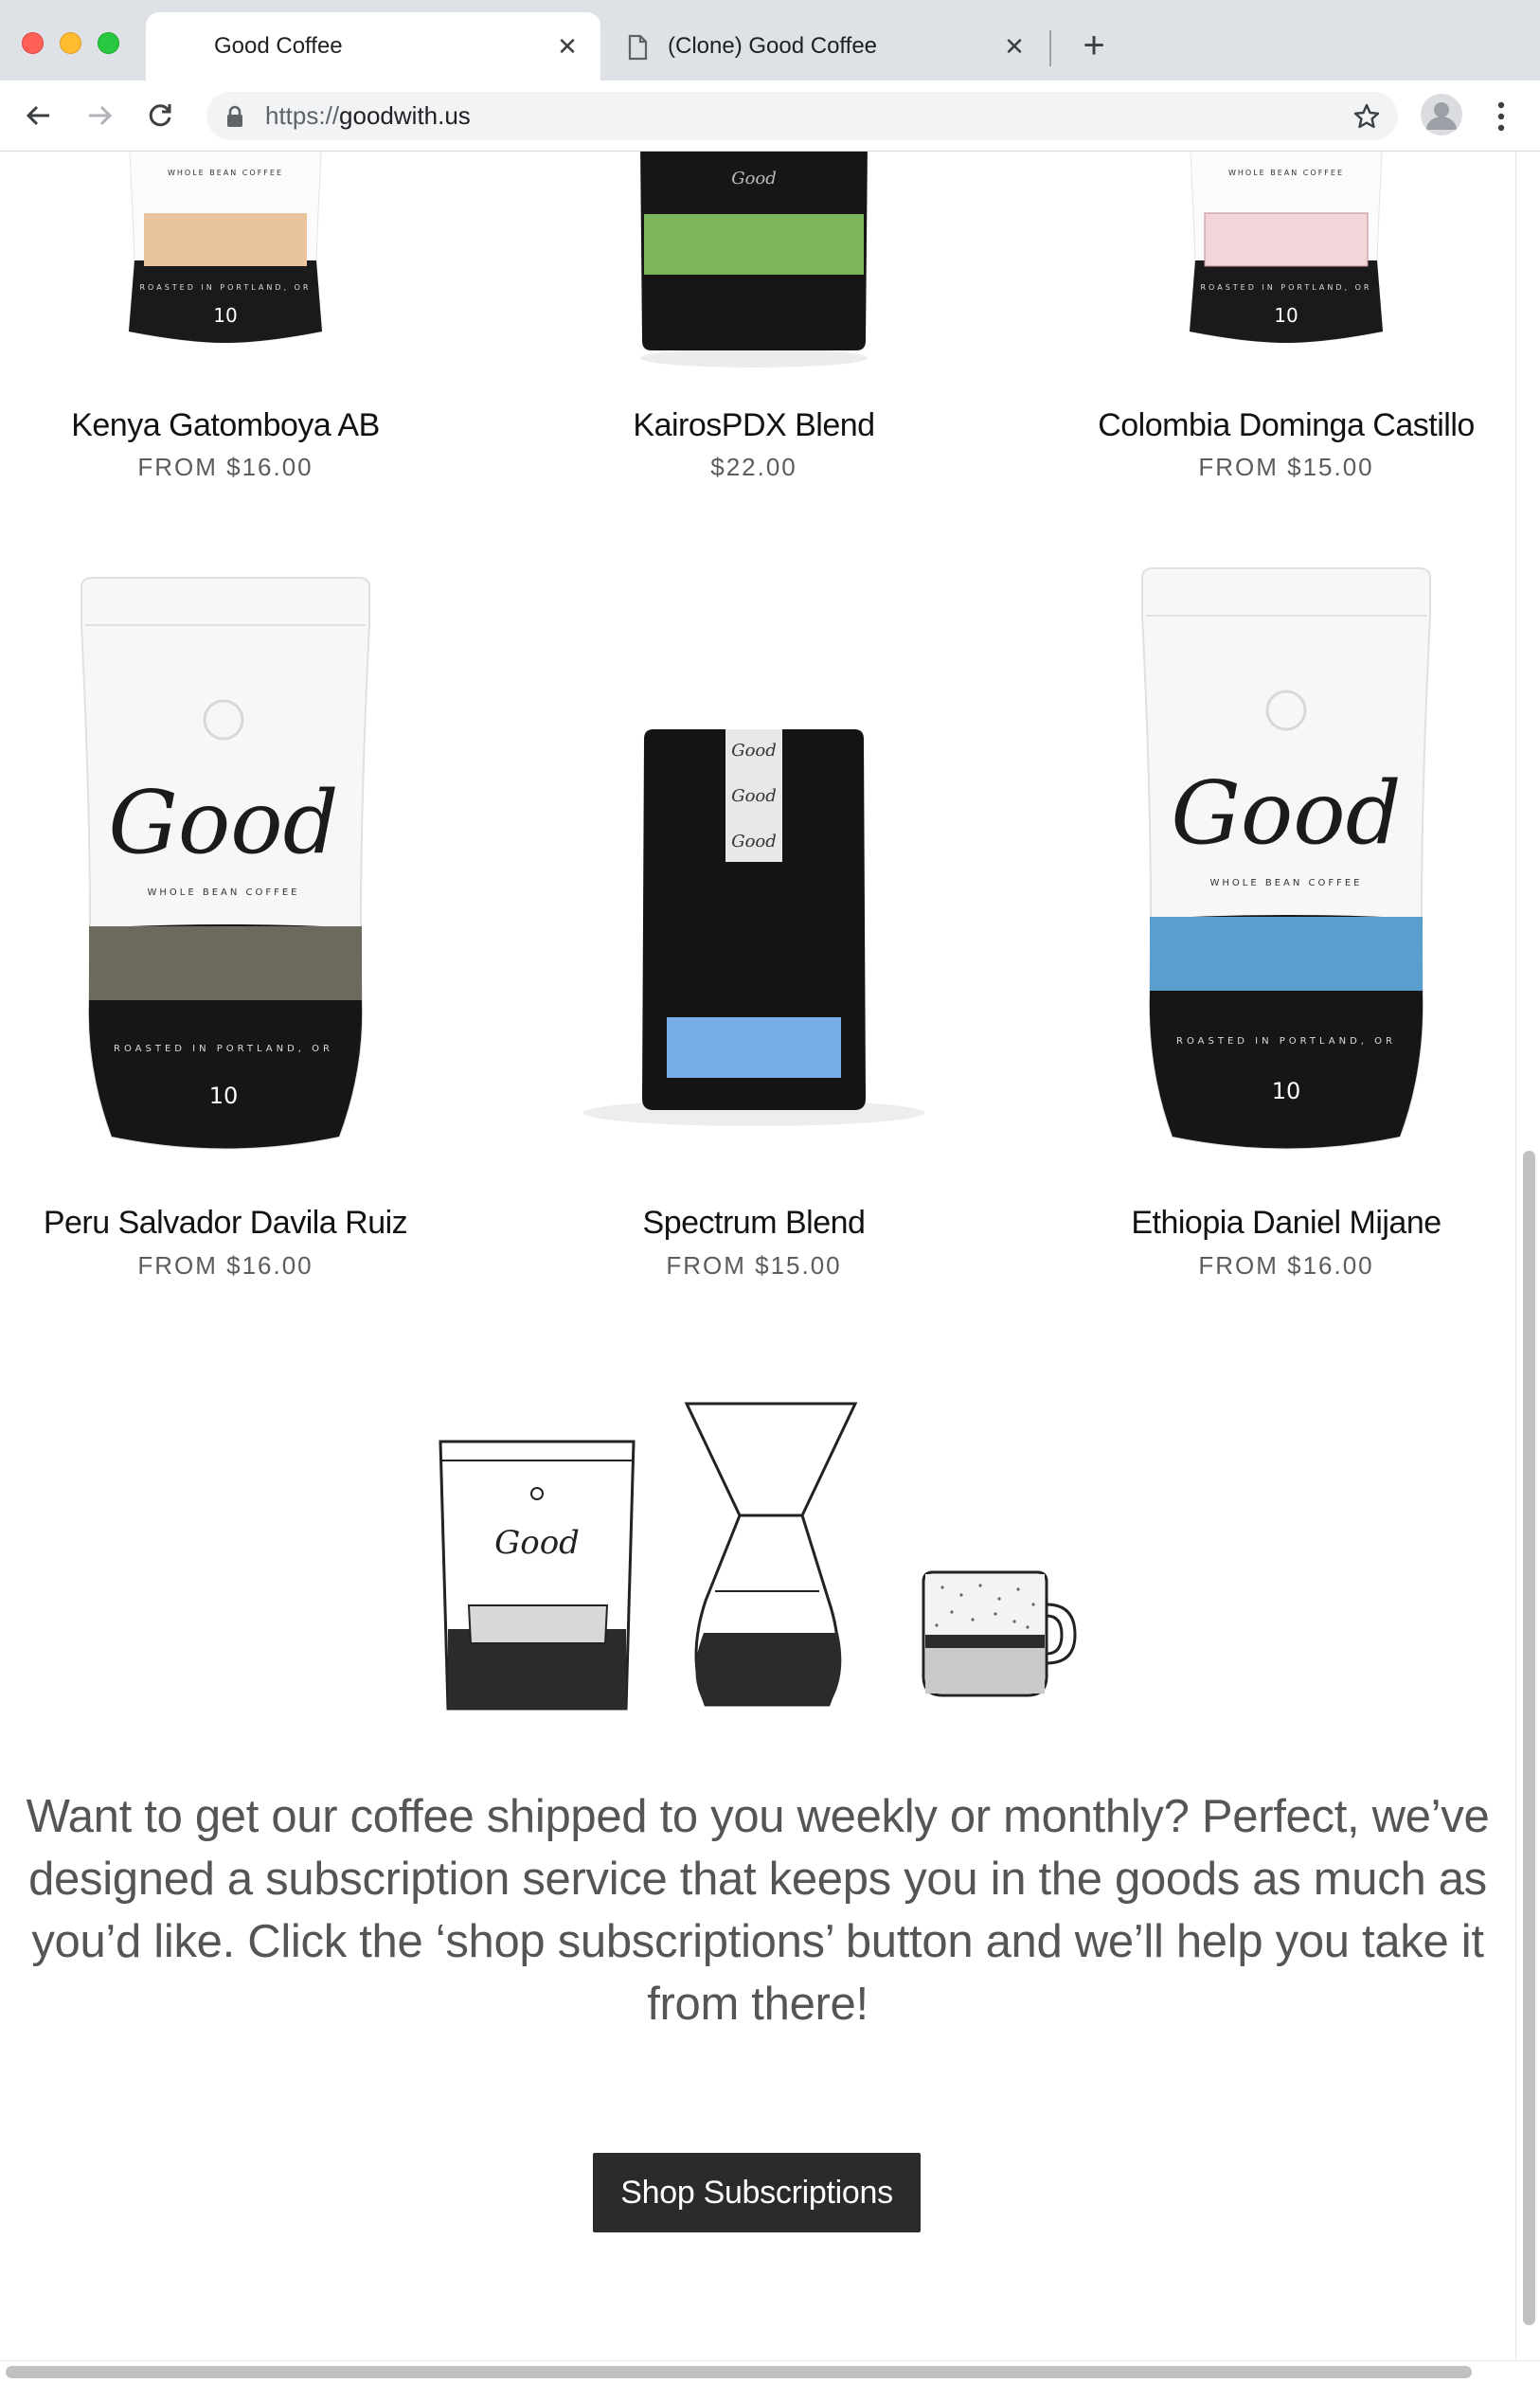 This screenshot has height=2383, width=1540. What do you see at coordinates (278, 46) in the screenshot?
I see `tab-title: Good Coffee` at bounding box center [278, 46].